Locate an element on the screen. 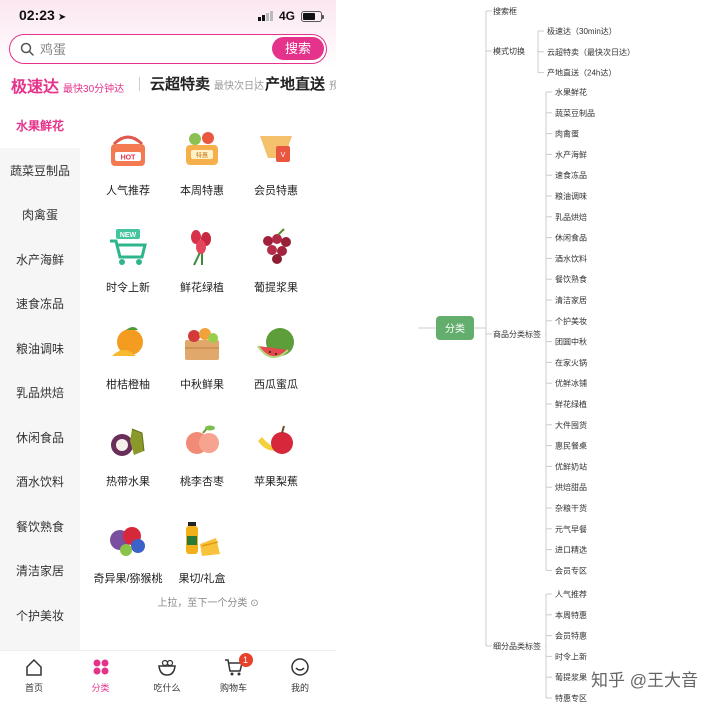  category-label: 热带水果 is located at coordinates (128, 482).